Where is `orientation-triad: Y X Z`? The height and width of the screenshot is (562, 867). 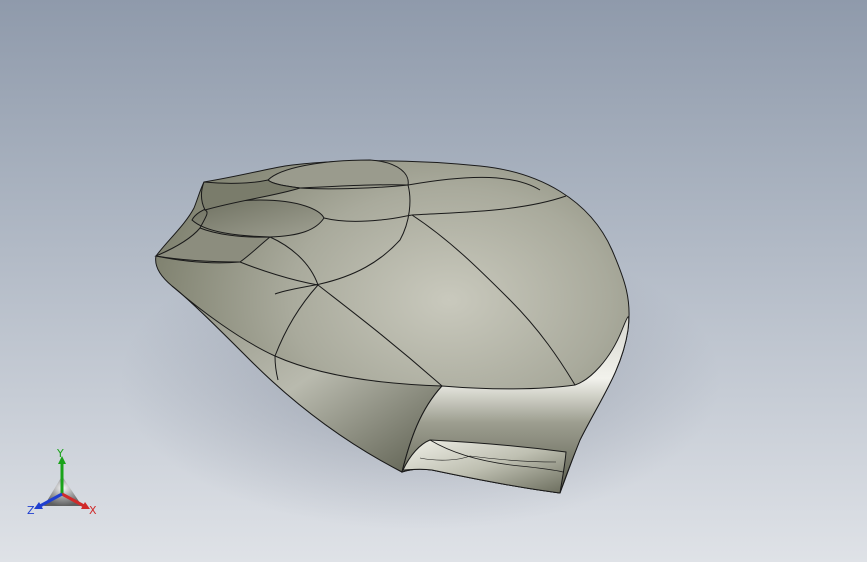 orientation-triad: Y X Z is located at coordinates (65, 488).